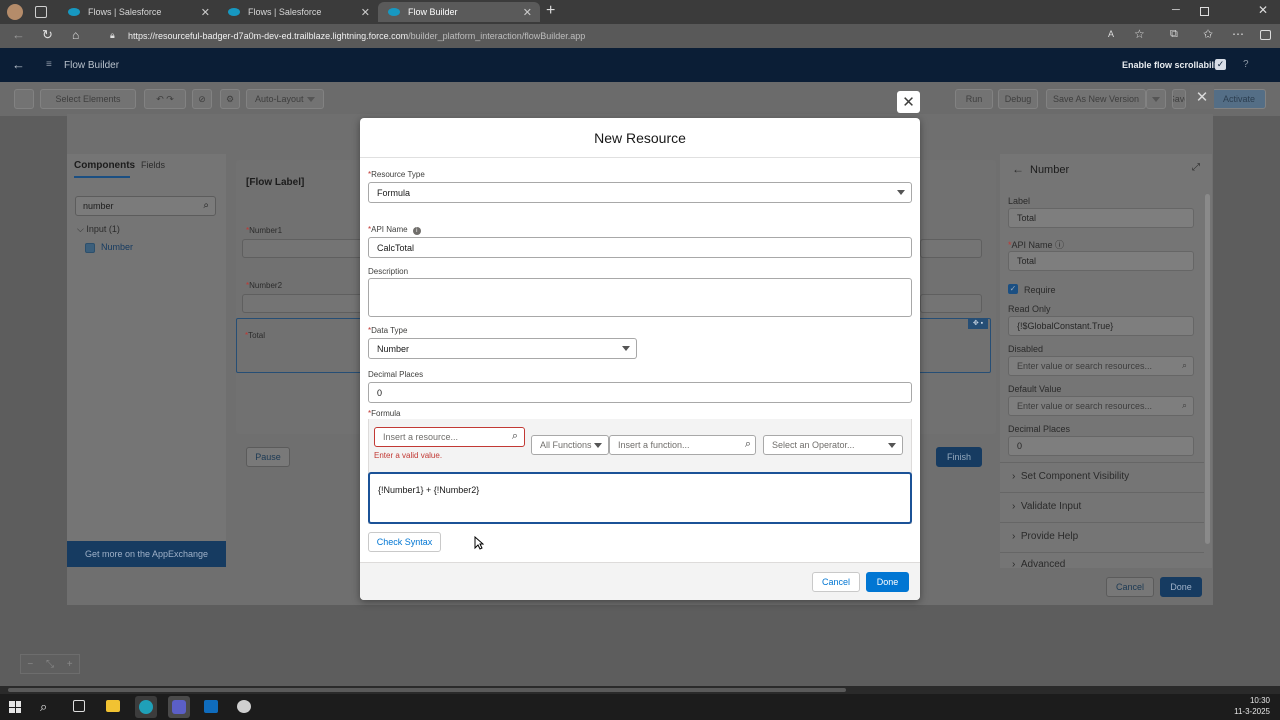 The width and height of the screenshot is (1280, 720). I want to click on auto-layout-select: Auto-Layout, so click(285, 99).